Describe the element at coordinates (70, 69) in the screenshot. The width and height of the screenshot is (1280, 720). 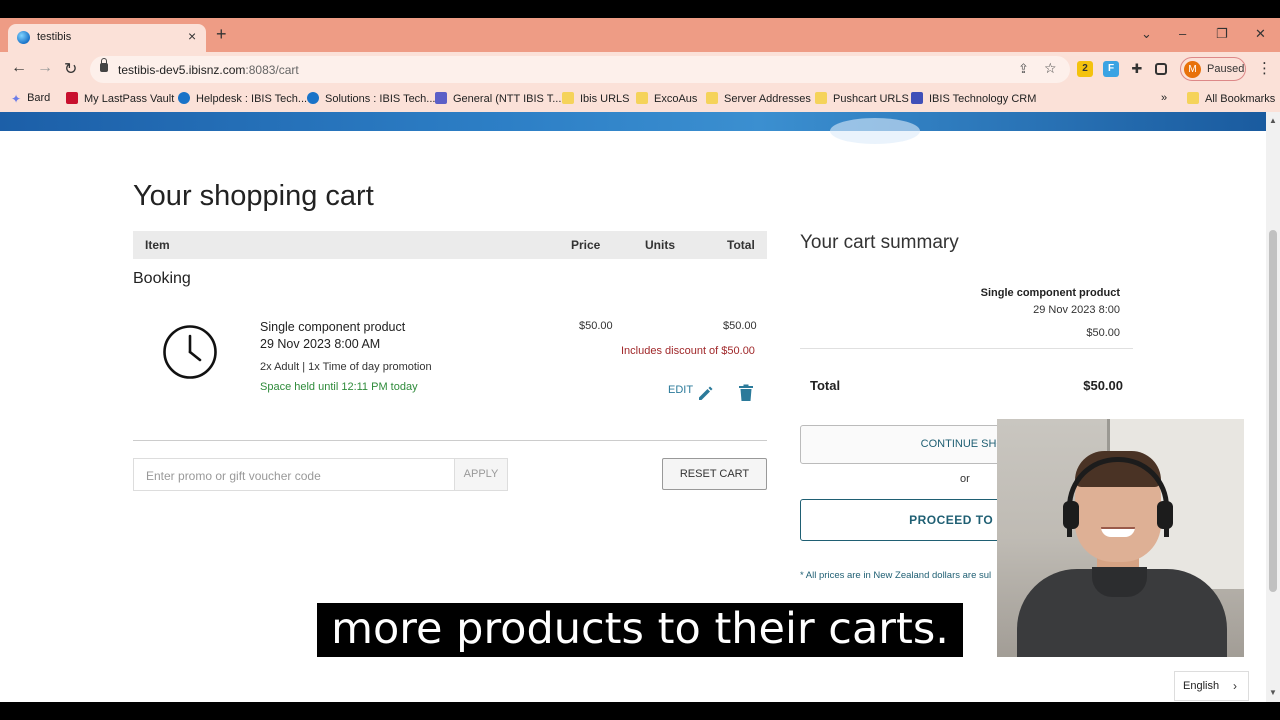
I see `reload-icon: ↻` at that location.